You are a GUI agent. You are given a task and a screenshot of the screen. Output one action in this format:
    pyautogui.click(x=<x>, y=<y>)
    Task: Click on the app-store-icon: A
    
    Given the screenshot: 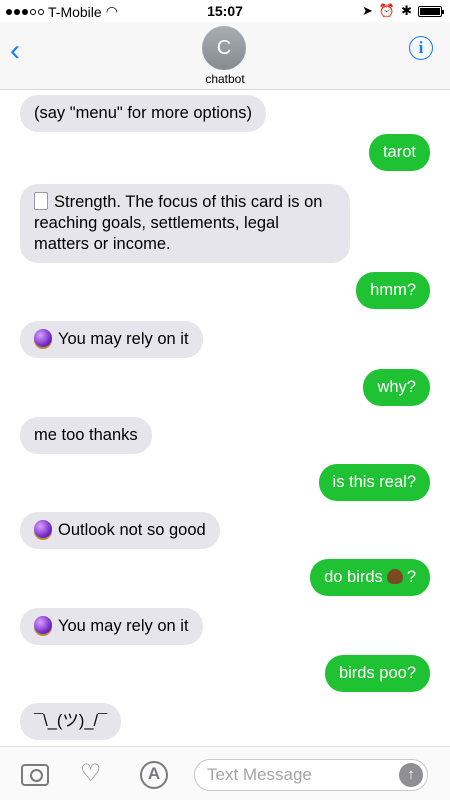 What is the action you would take?
    pyautogui.click(x=154, y=775)
    